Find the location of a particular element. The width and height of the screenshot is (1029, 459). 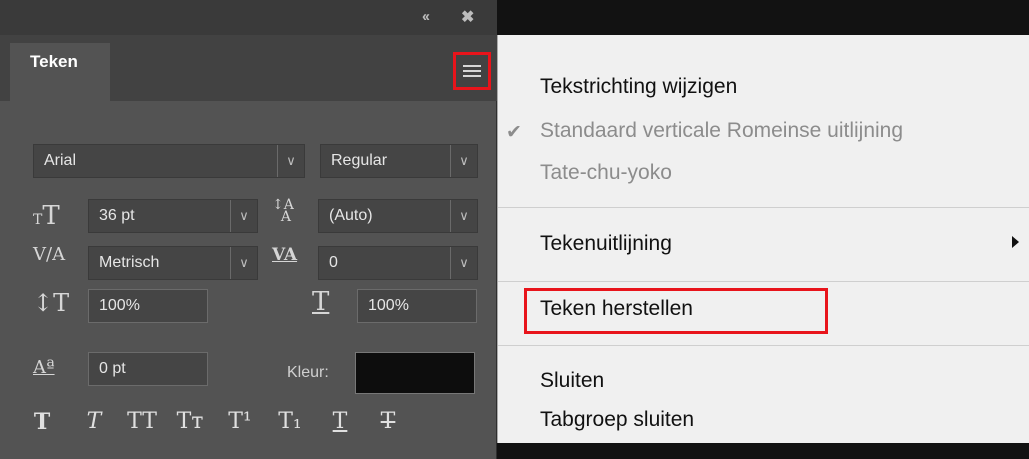

font-family-value: Arial is located at coordinates (60, 160).